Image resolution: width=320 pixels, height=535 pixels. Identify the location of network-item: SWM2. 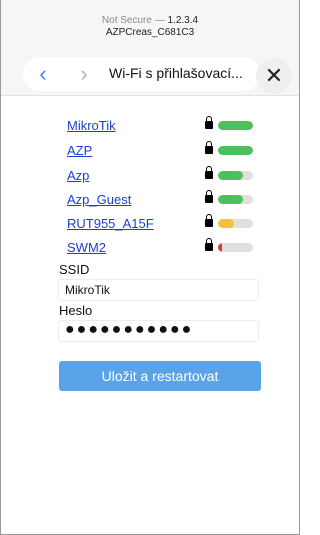
(167, 248).